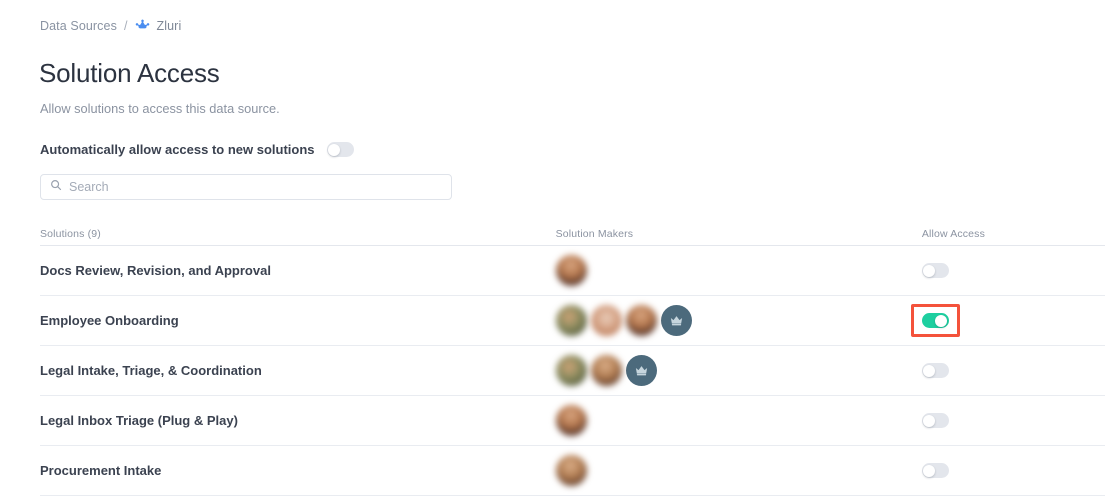  Describe the element at coordinates (594, 233) in the screenshot. I see `column-header-solution-makers: Solution Makers` at that location.